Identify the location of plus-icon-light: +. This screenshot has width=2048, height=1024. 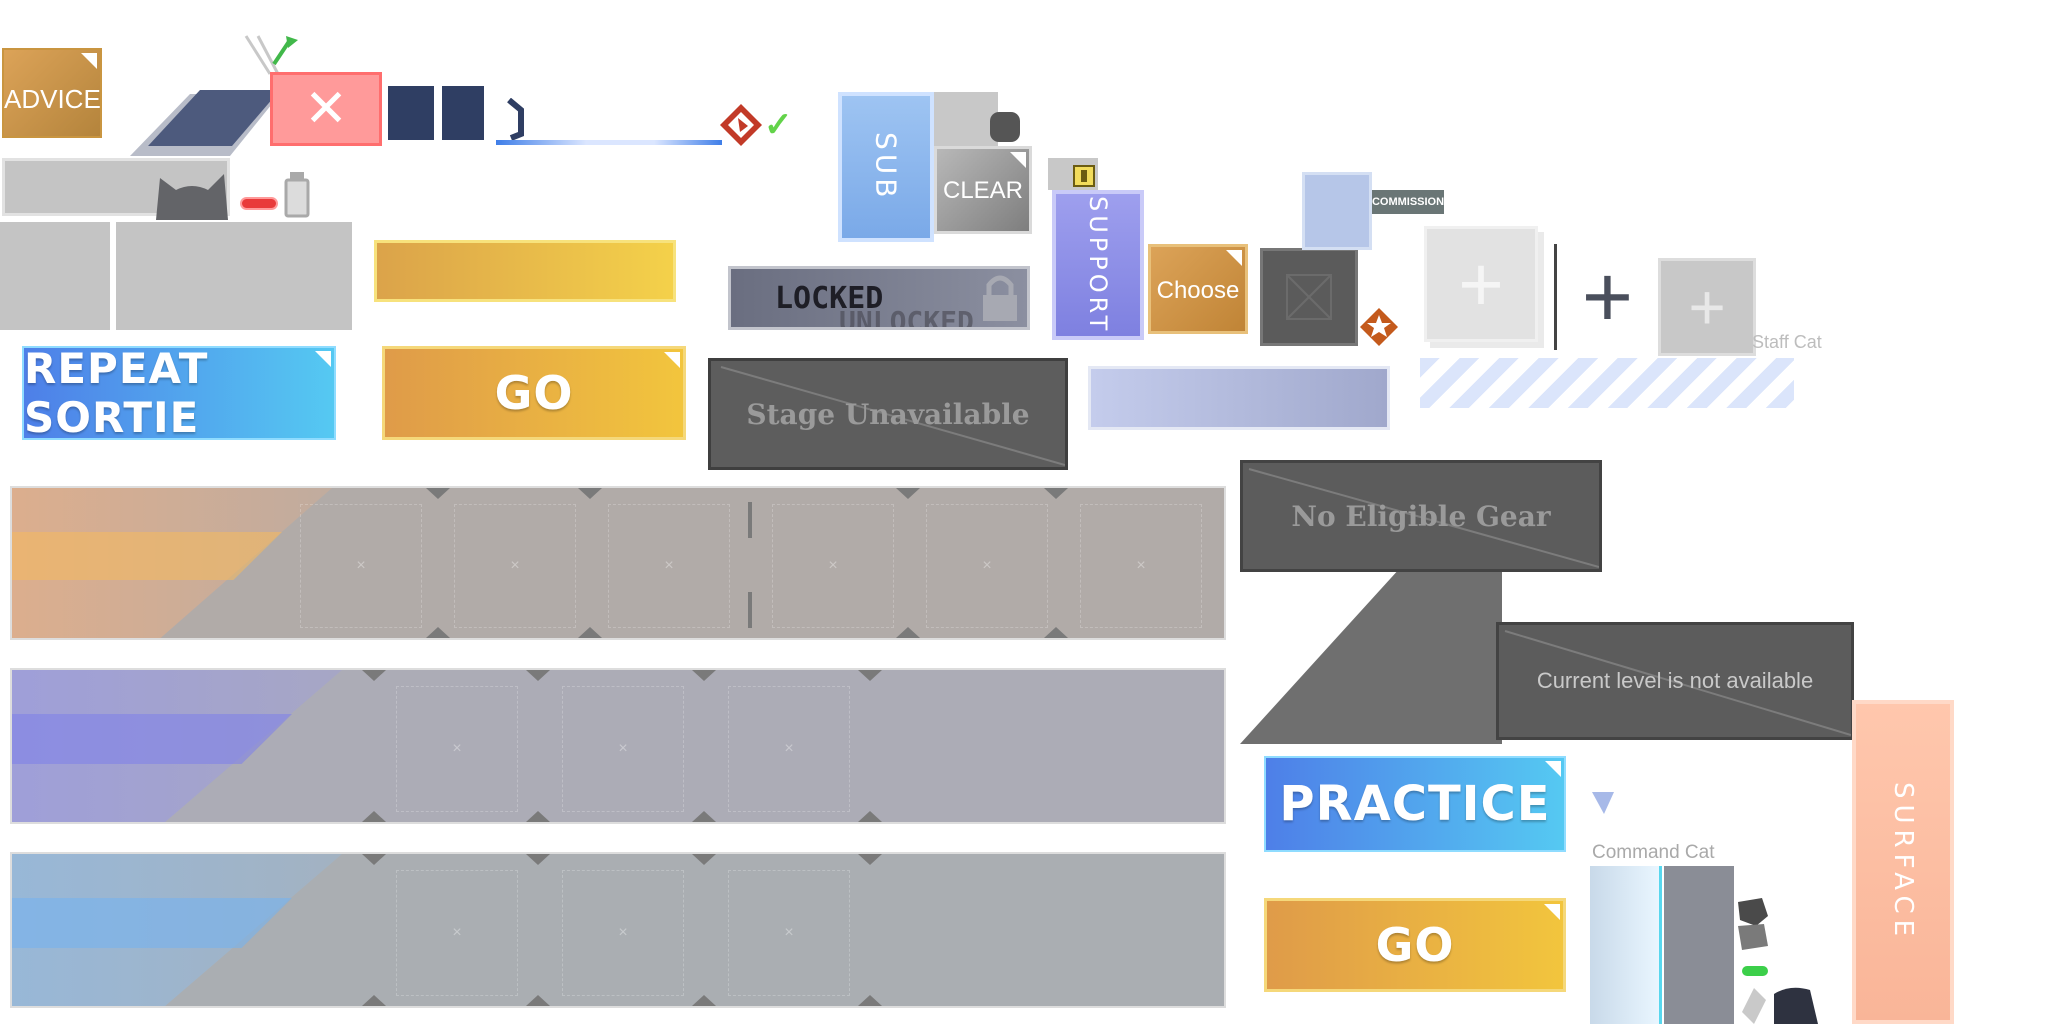
(1707, 307).